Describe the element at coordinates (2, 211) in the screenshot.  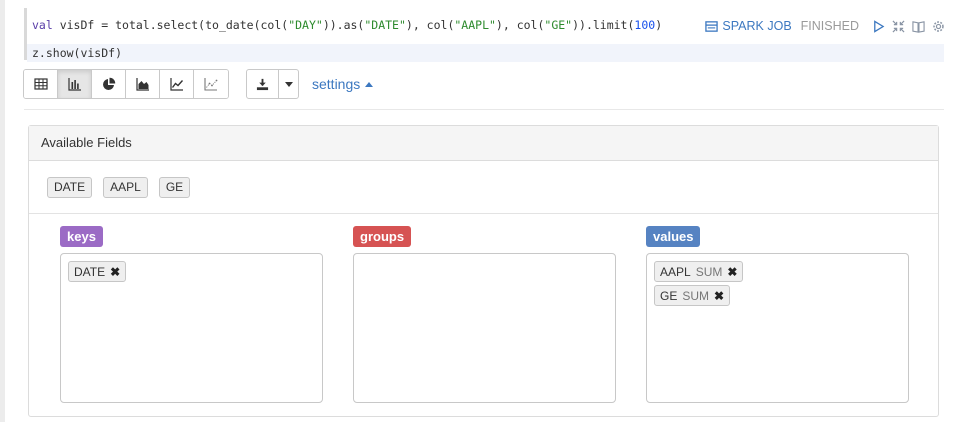
I see `notebook-gutter` at that location.